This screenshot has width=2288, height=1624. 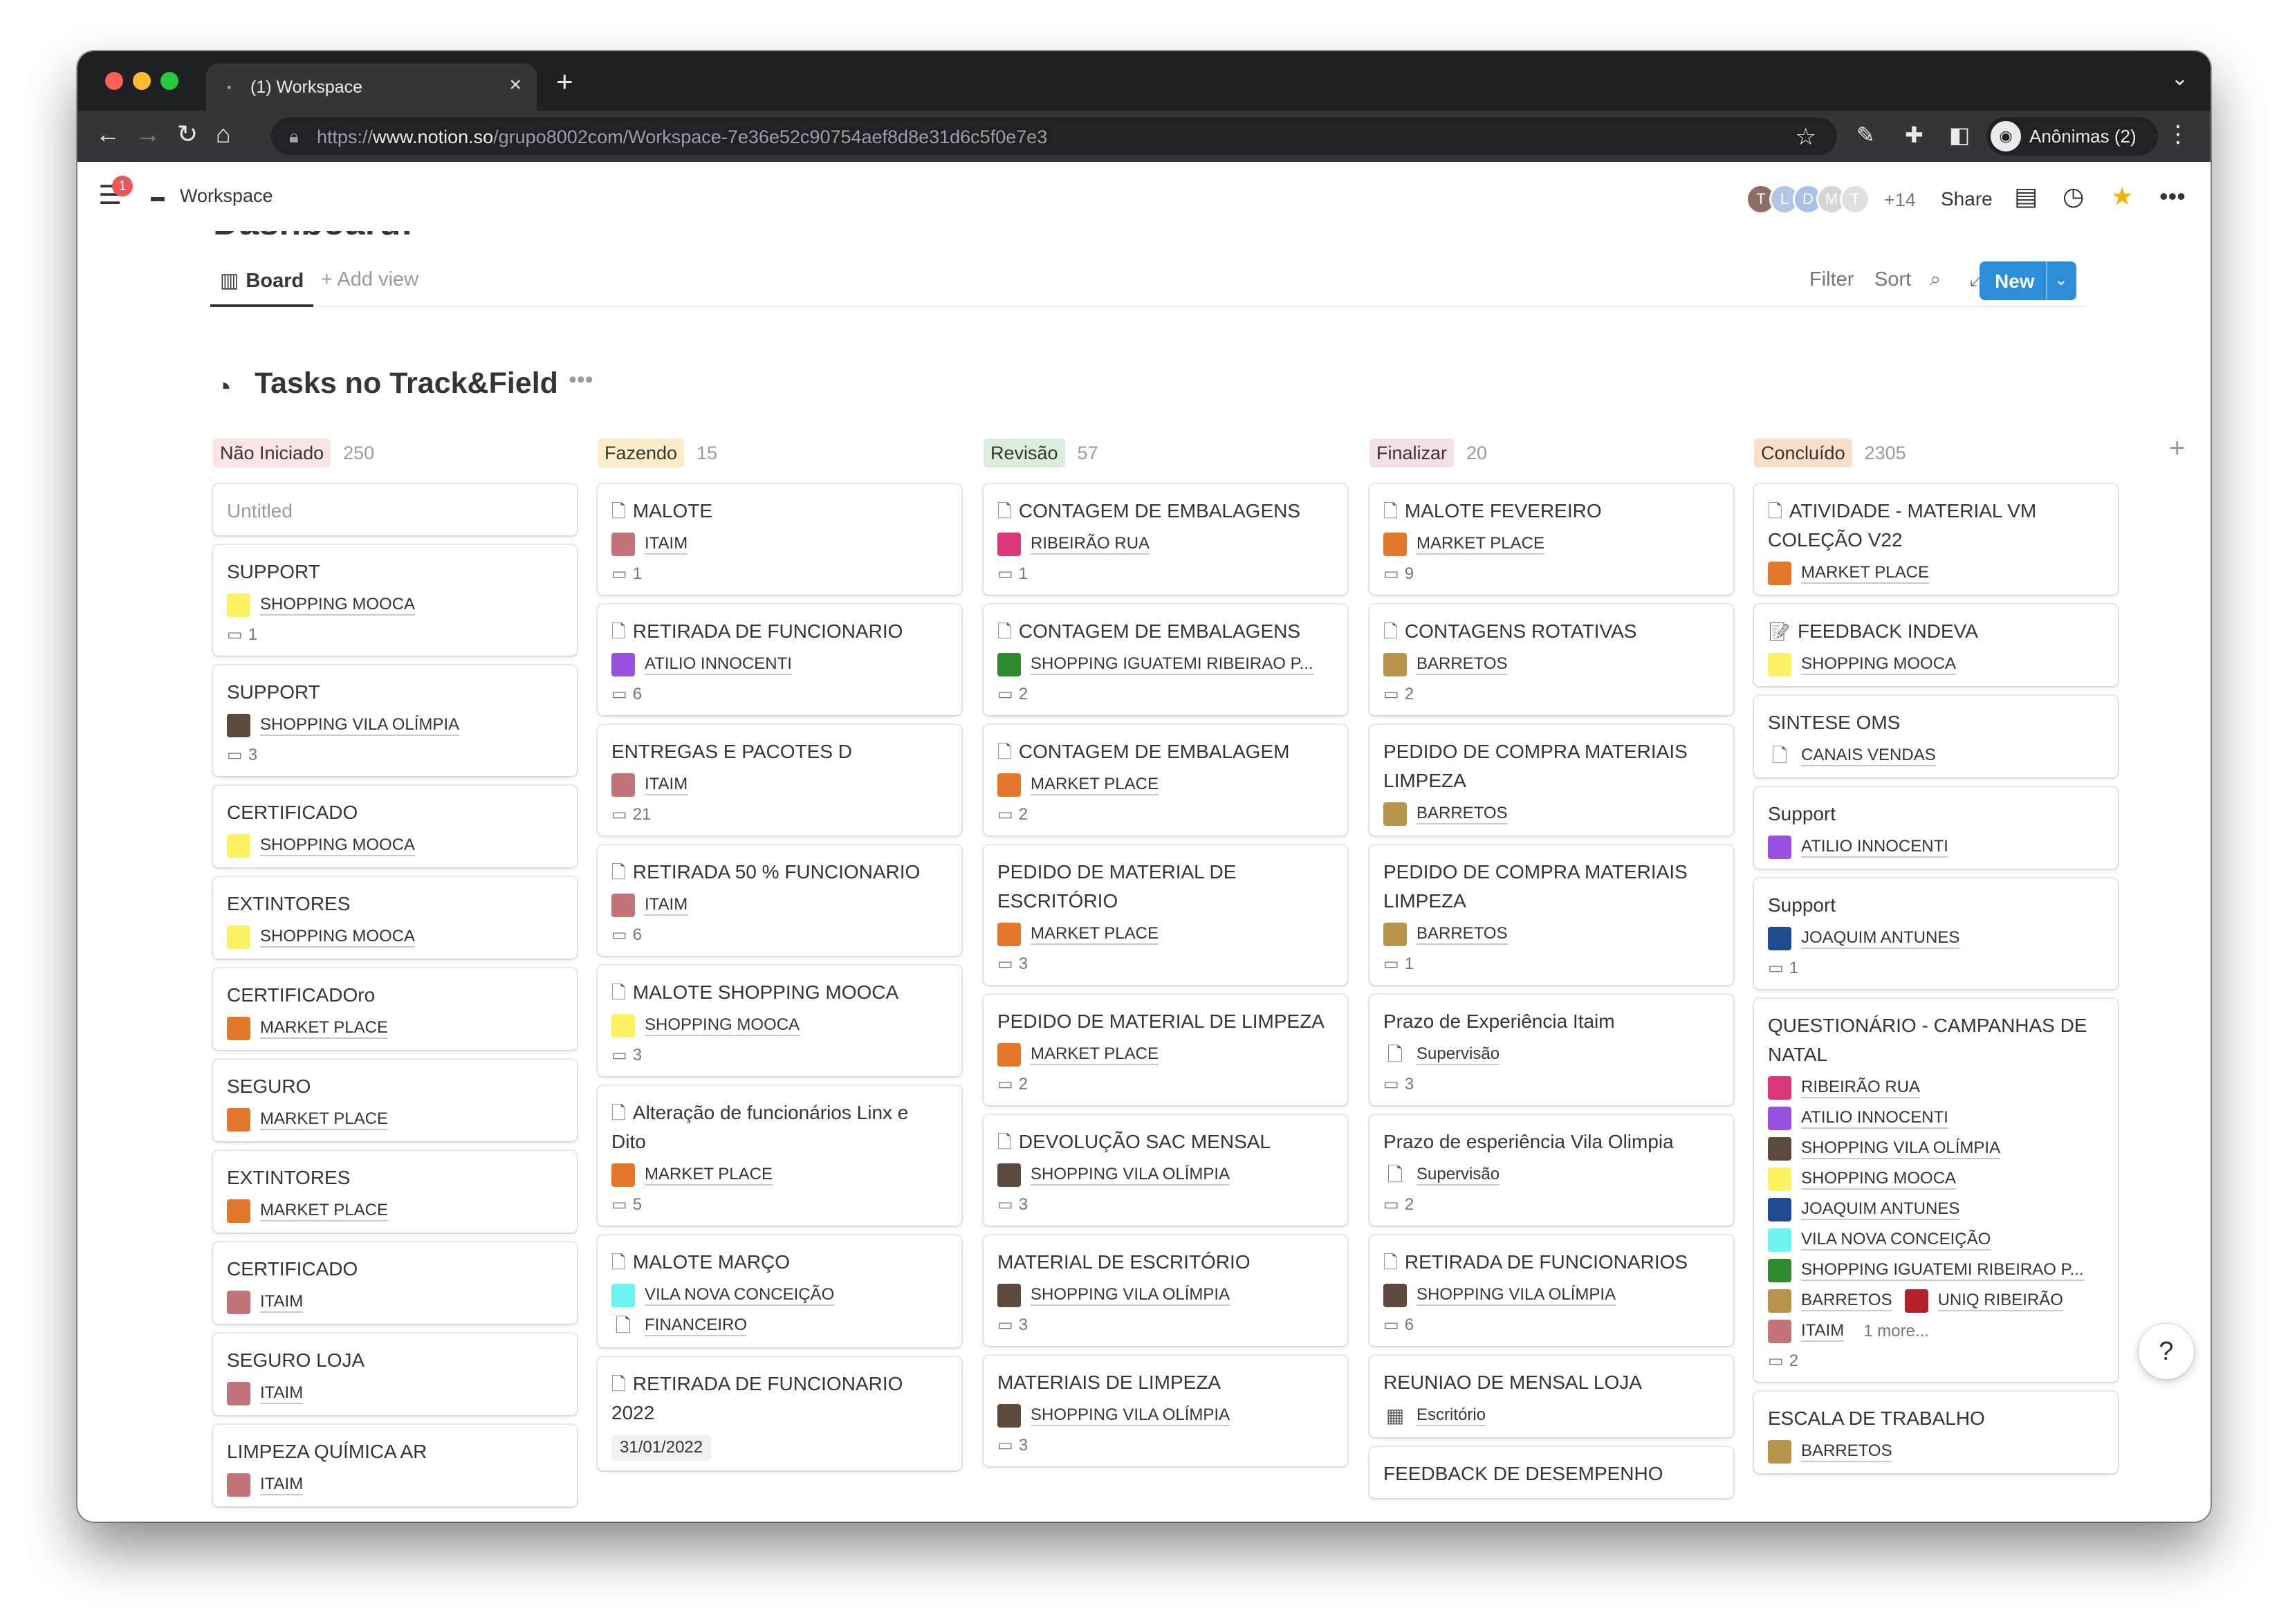 I want to click on task-card: SUPPORT SHOPPING VILA OLÍMPIA ▭ 3, so click(x=395, y=720).